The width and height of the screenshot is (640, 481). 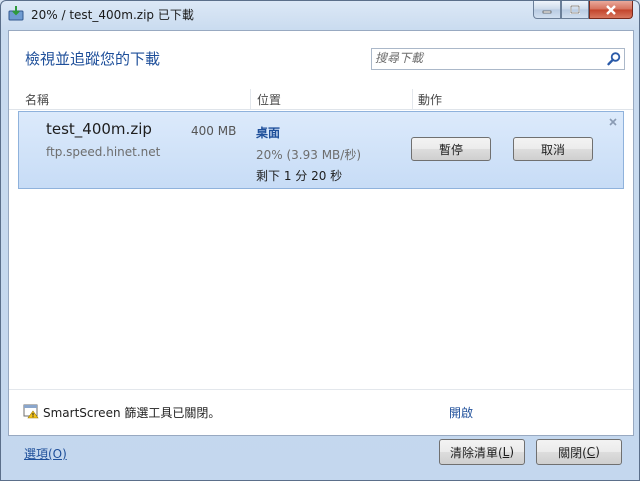 I want to click on close-label: 關閉(, so click(x=572, y=452).